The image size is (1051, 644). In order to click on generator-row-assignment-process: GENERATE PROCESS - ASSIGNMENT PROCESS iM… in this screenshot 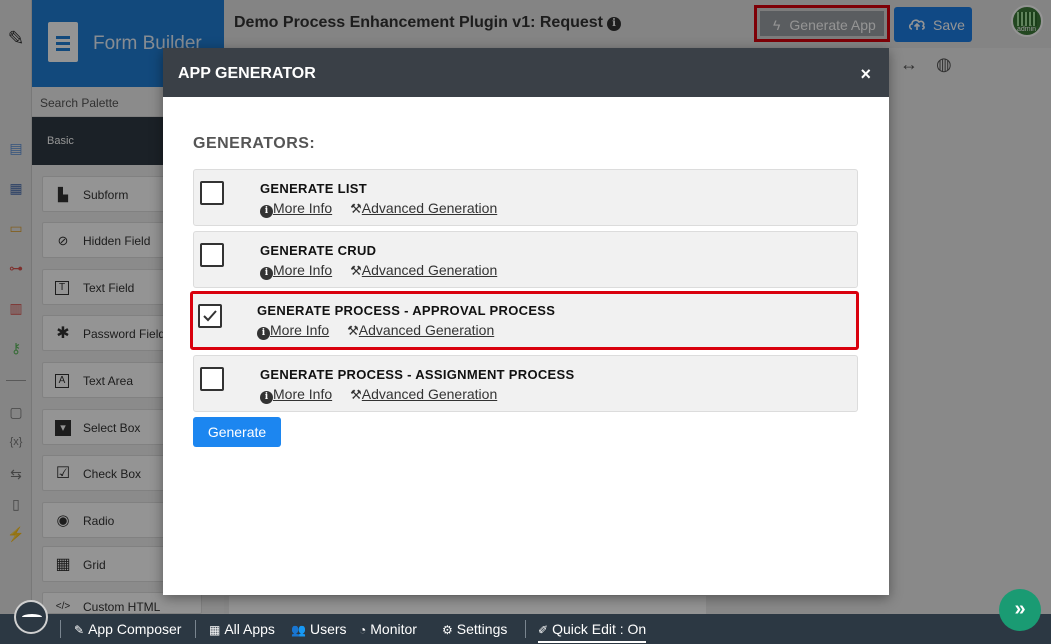, I will do `click(525, 383)`.